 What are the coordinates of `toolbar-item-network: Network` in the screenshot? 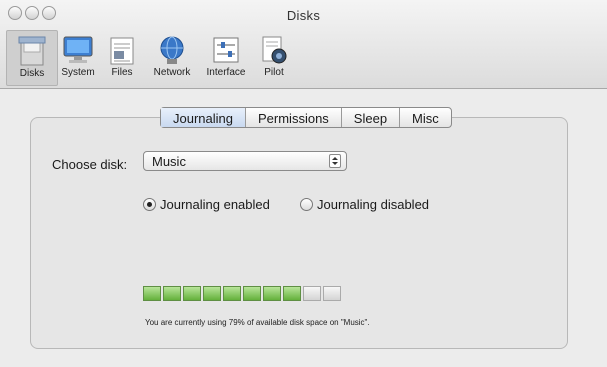 It's located at (172, 58).